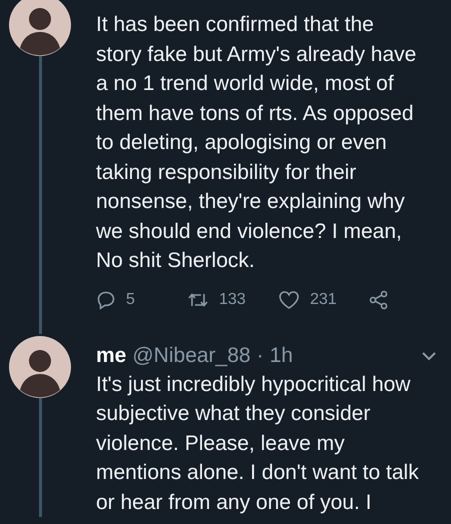 This screenshot has height=524, width=451. What do you see at coordinates (111, 356) in the screenshot?
I see `display-name: me` at bounding box center [111, 356].